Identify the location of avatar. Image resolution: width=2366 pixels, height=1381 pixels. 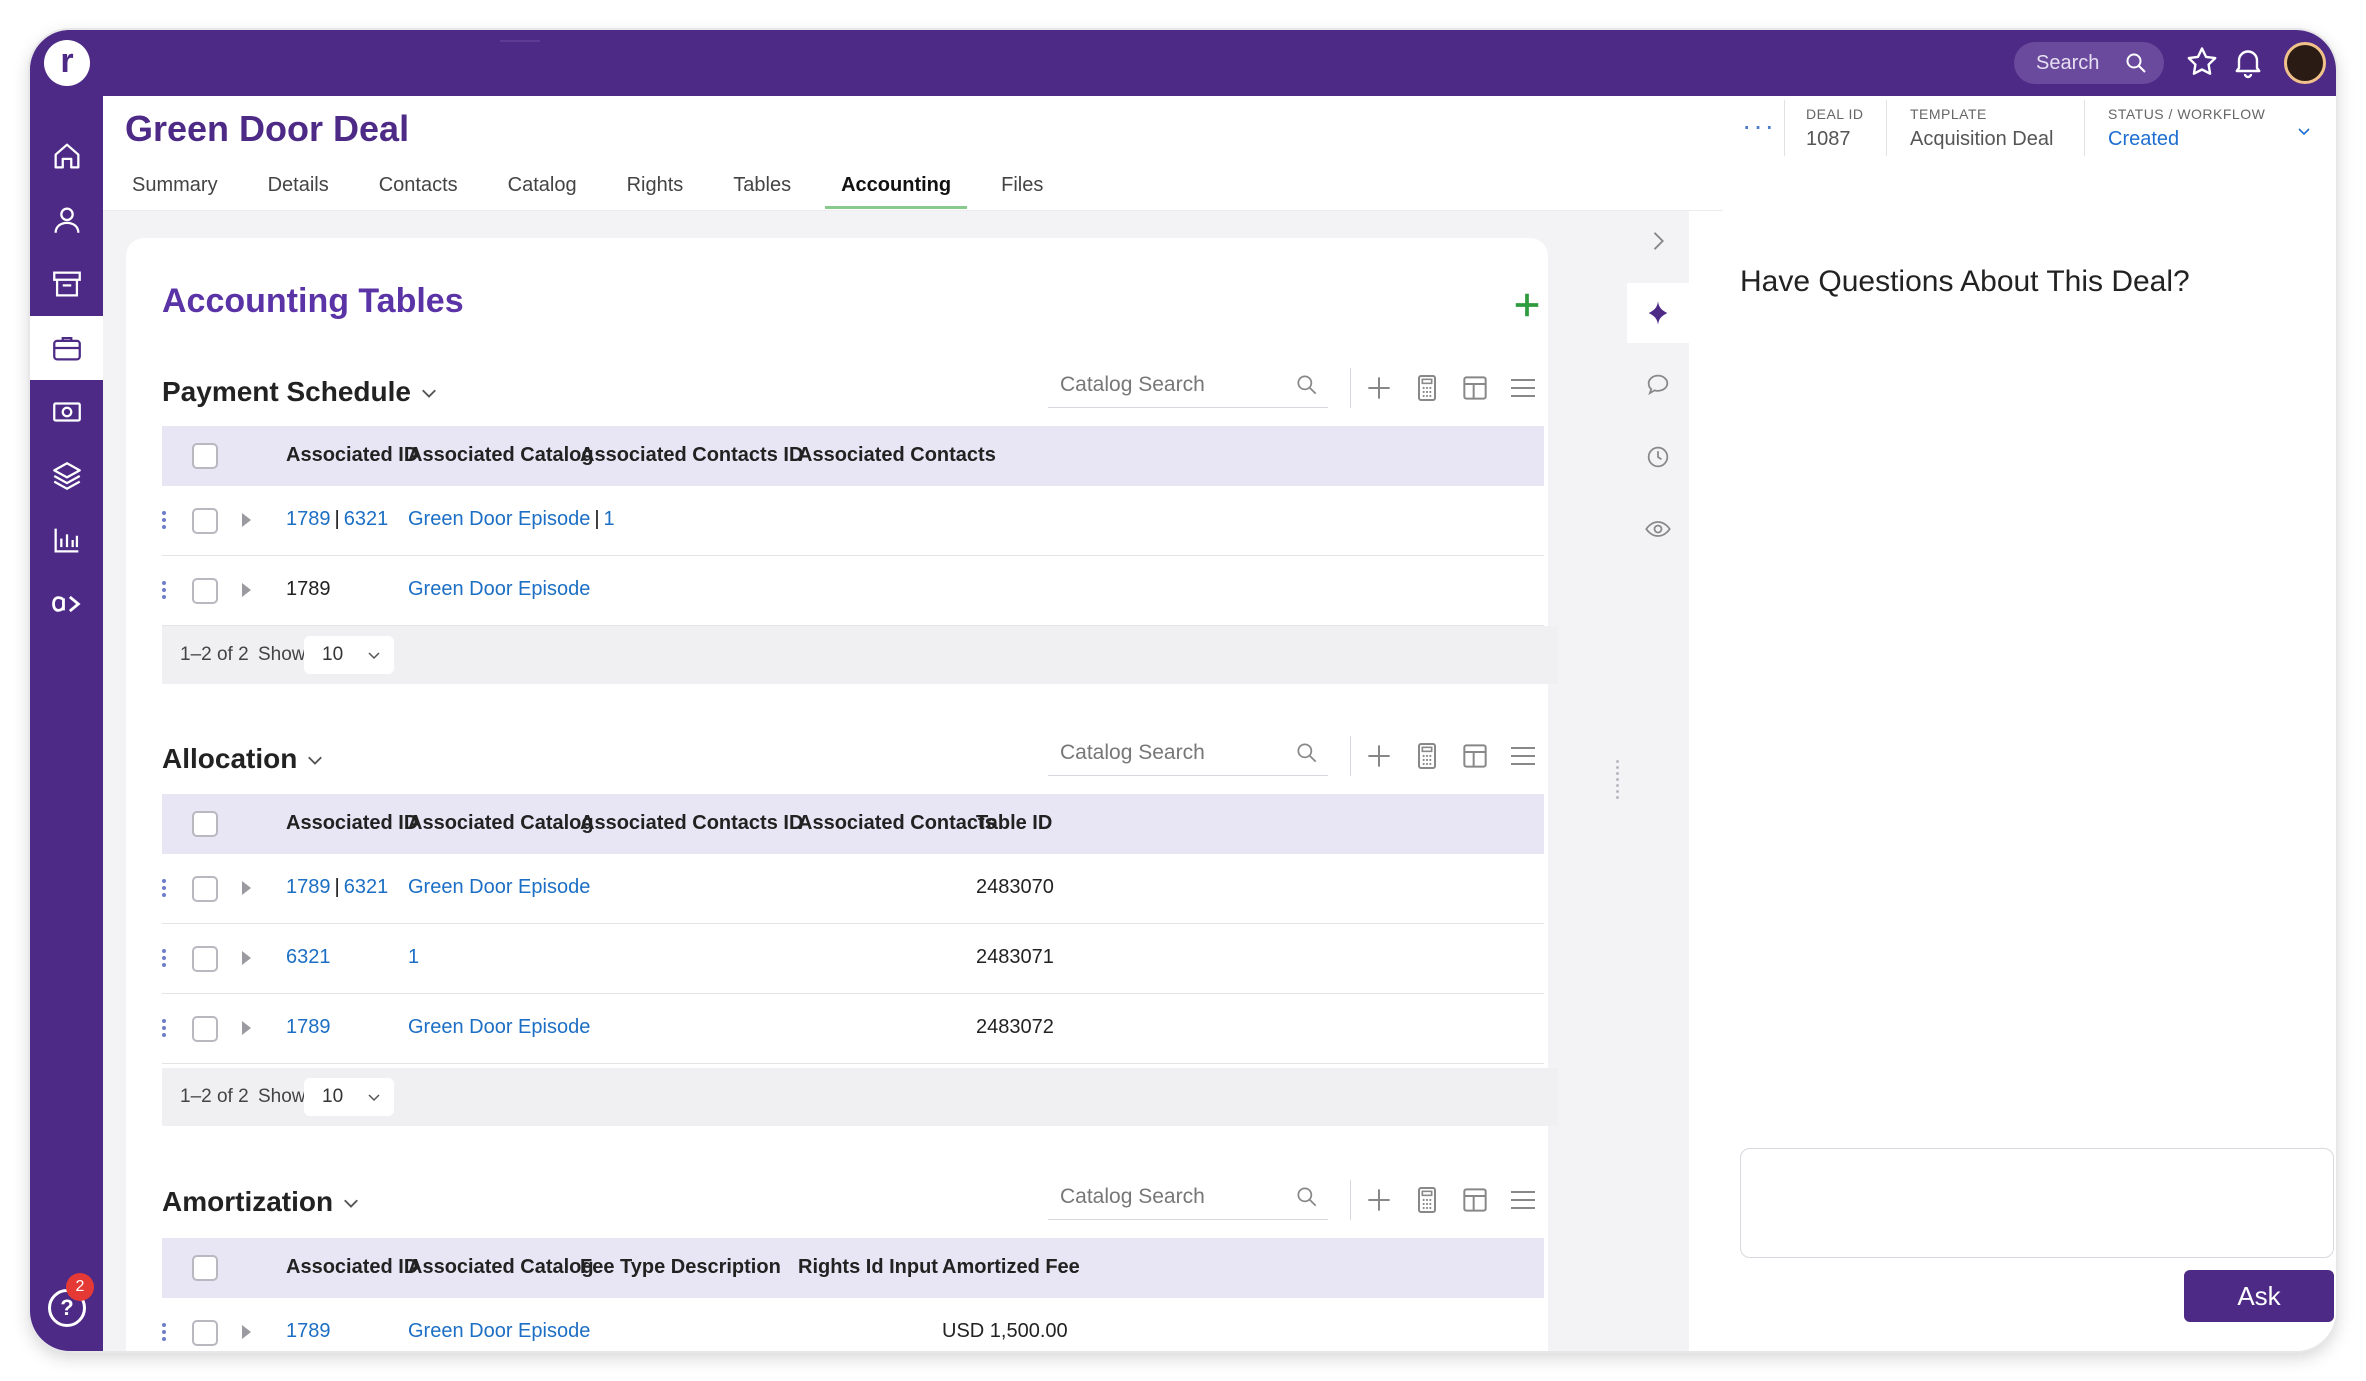
(2305, 63).